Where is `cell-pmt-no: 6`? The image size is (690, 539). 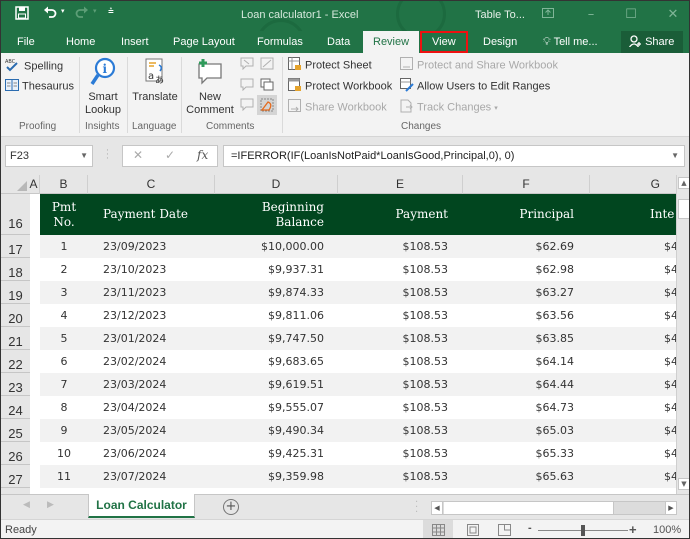
cell-pmt-no: 6 is located at coordinates (64, 361).